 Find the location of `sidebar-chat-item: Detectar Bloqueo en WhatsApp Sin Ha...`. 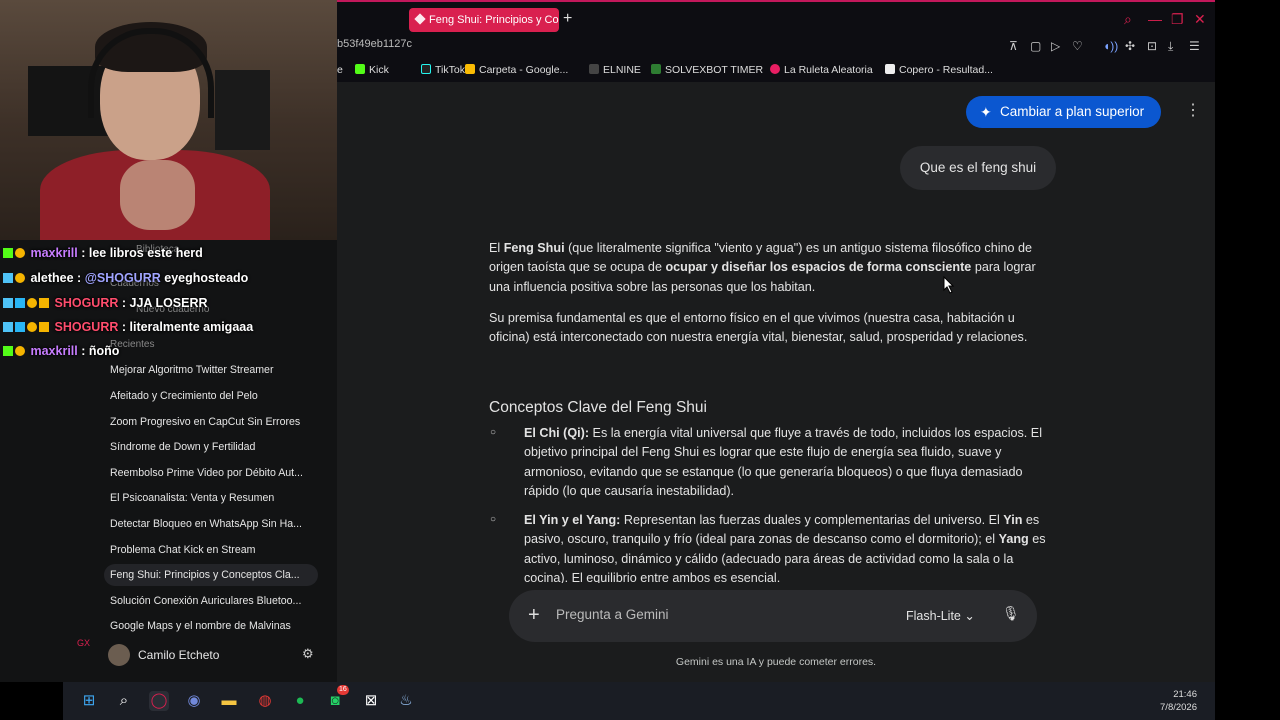

sidebar-chat-item: Detectar Bloqueo en WhatsApp Sin Ha... is located at coordinates (210, 524).